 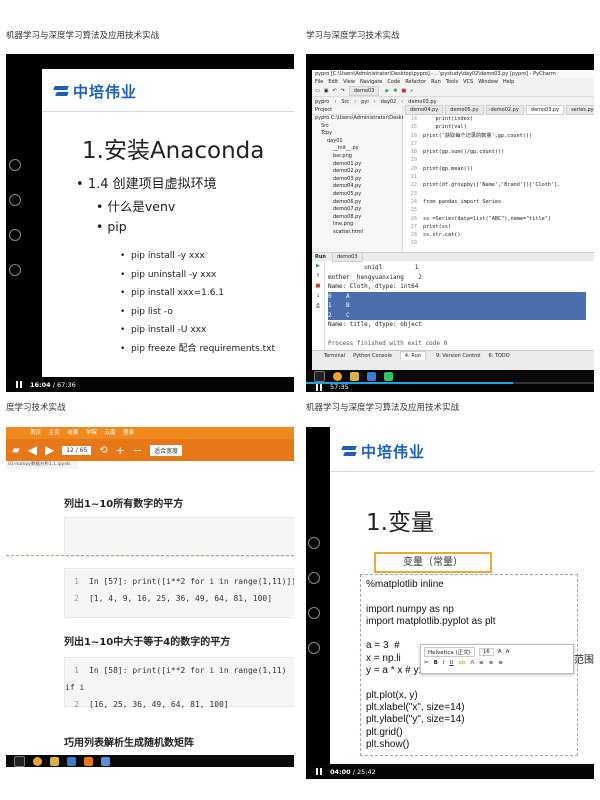 I want to click on tab-python-console: Python Console, so click(x=372, y=356).